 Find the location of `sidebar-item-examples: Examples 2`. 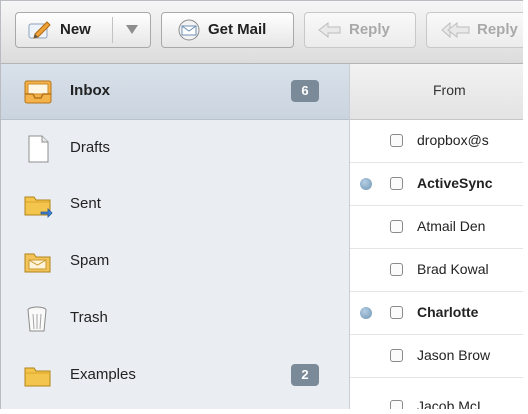

sidebar-item-examples: Examples 2 is located at coordinates (175, 376).